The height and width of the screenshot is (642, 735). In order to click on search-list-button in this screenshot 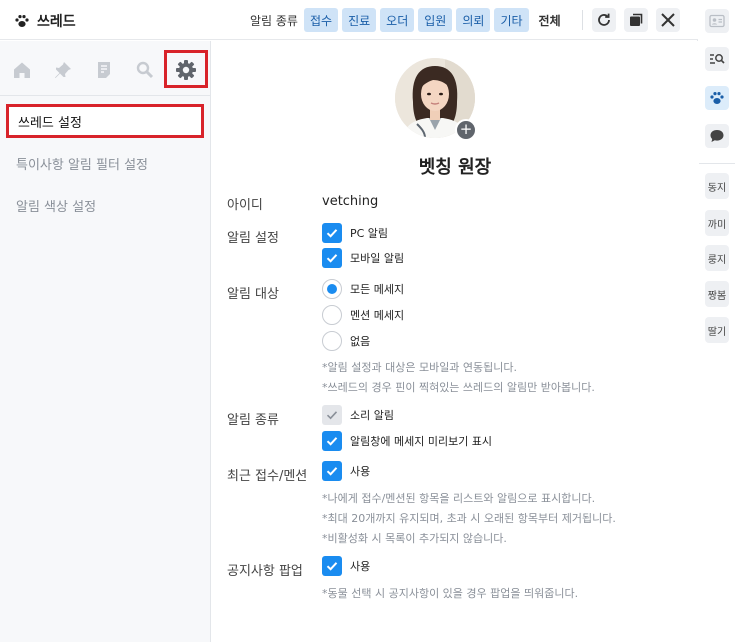, I will do `click(717, 59)`.